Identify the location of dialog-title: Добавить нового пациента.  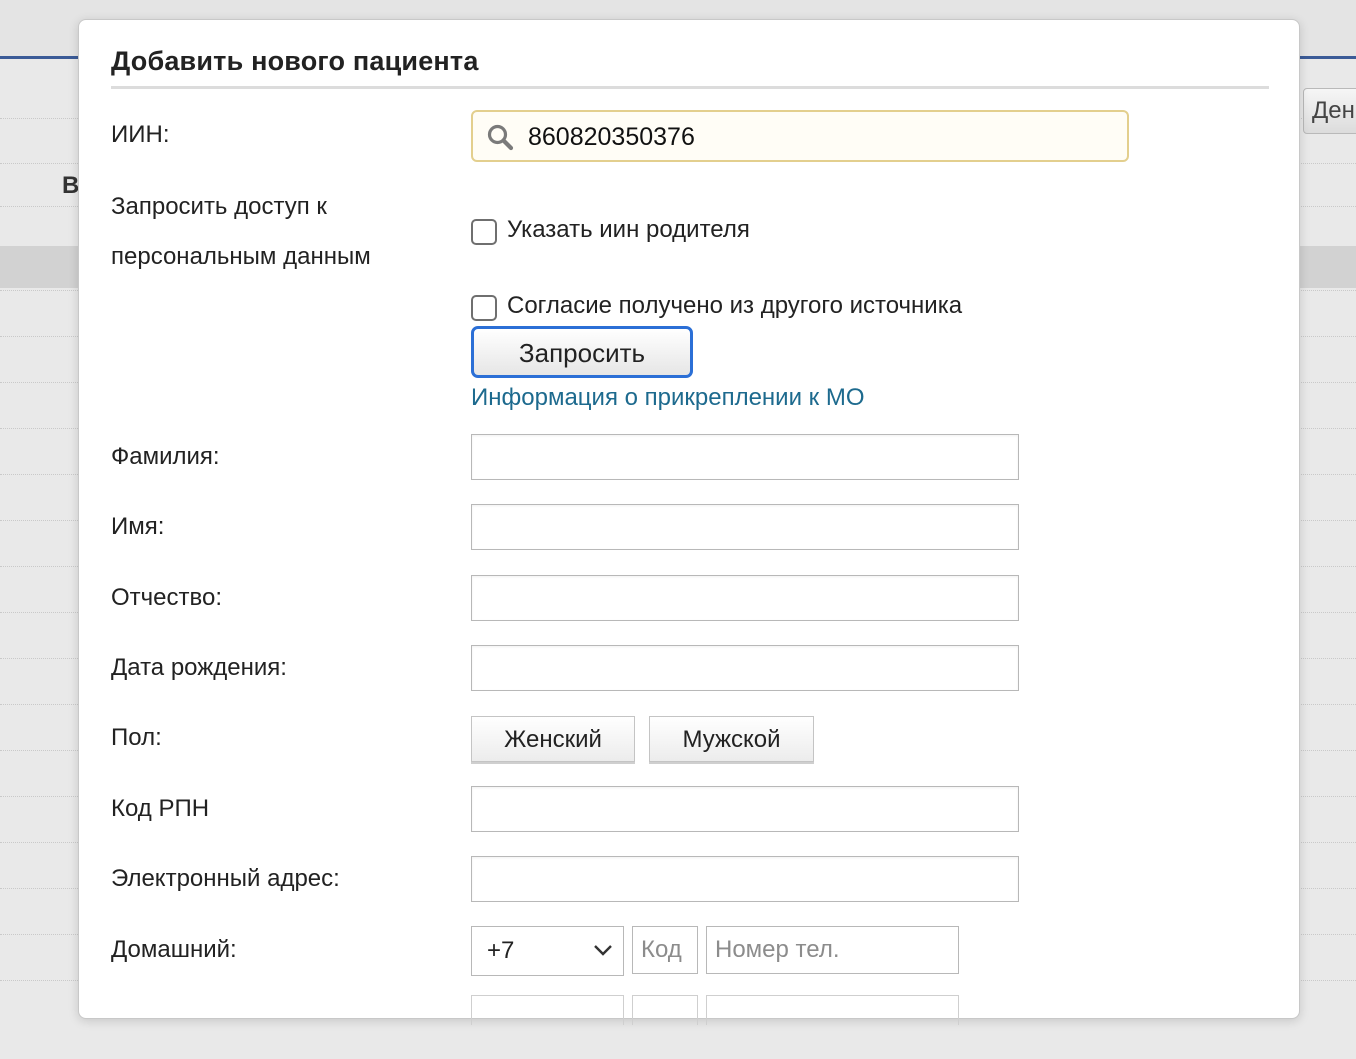
(295, 61).